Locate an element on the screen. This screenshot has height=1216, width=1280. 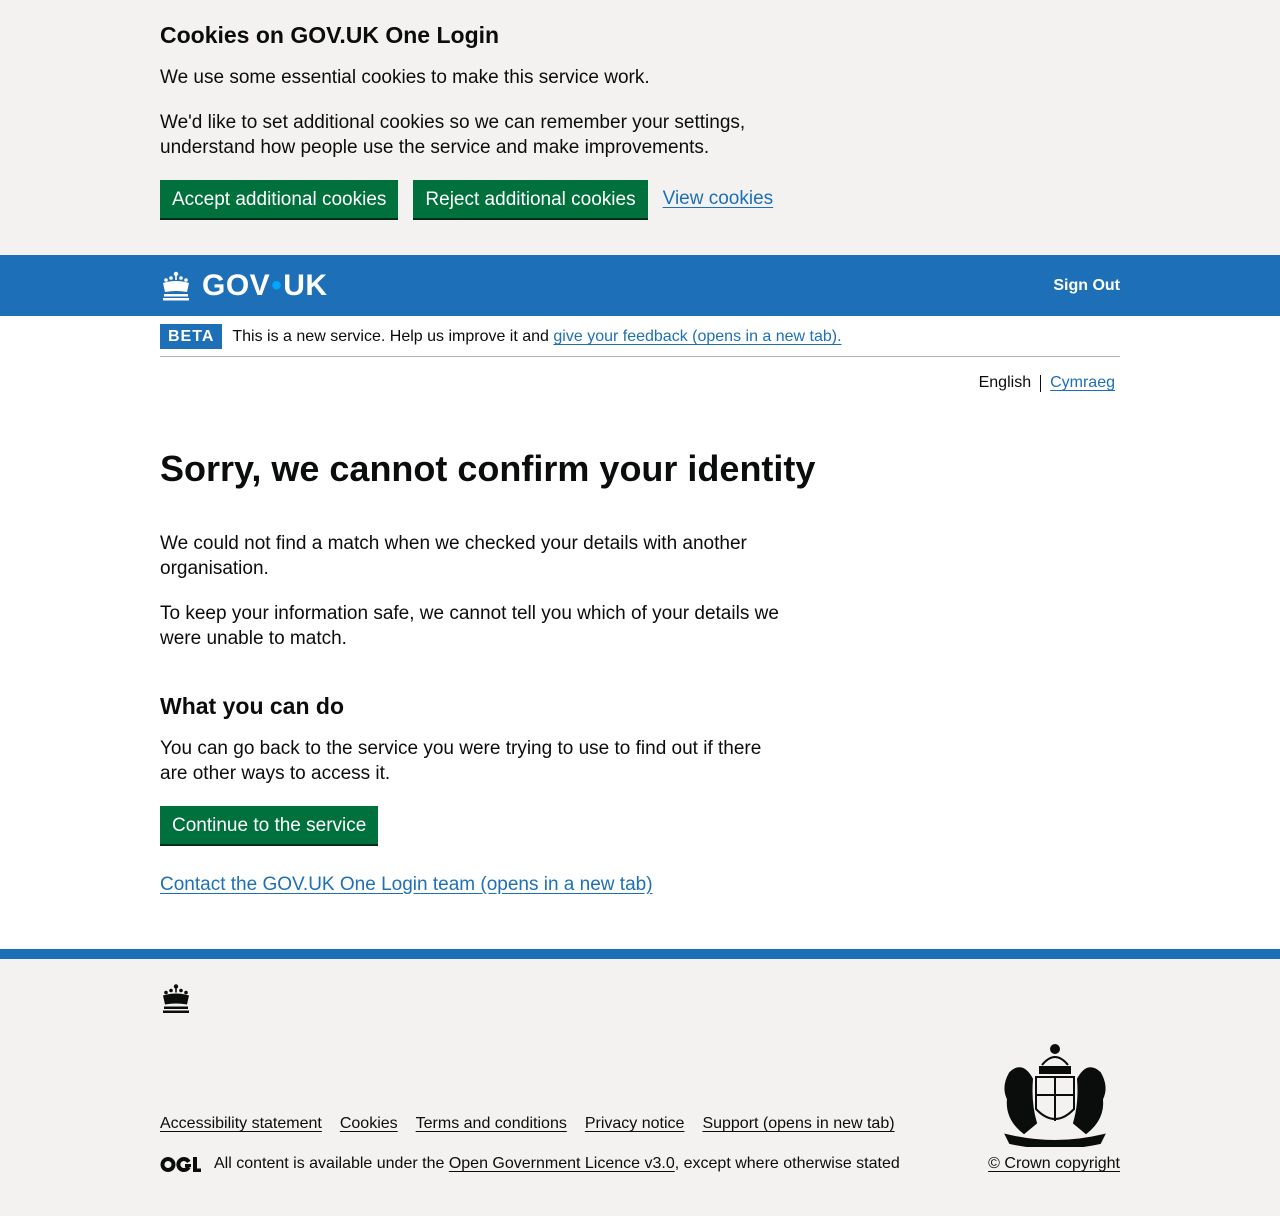
licence-prefix: All content is available under the is located at coordinates (329, 1163).